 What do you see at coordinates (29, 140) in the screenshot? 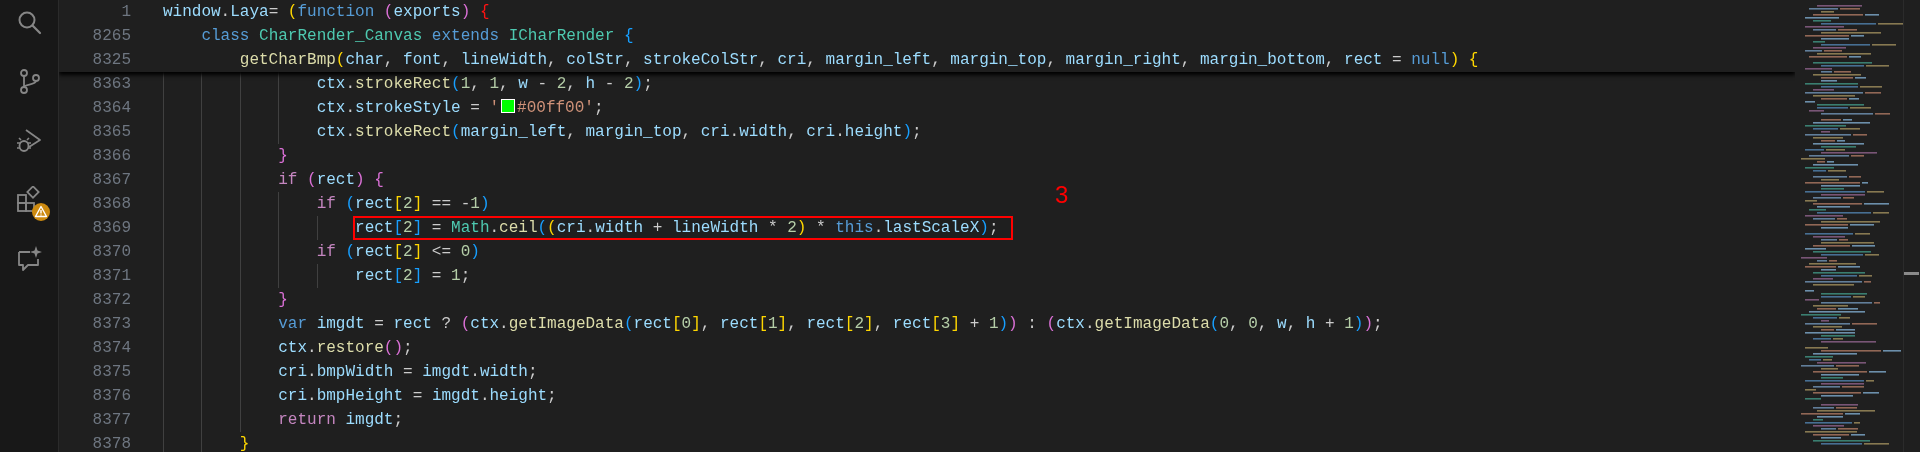
I see `run-debug-icon` at bounding box center [29, 140].